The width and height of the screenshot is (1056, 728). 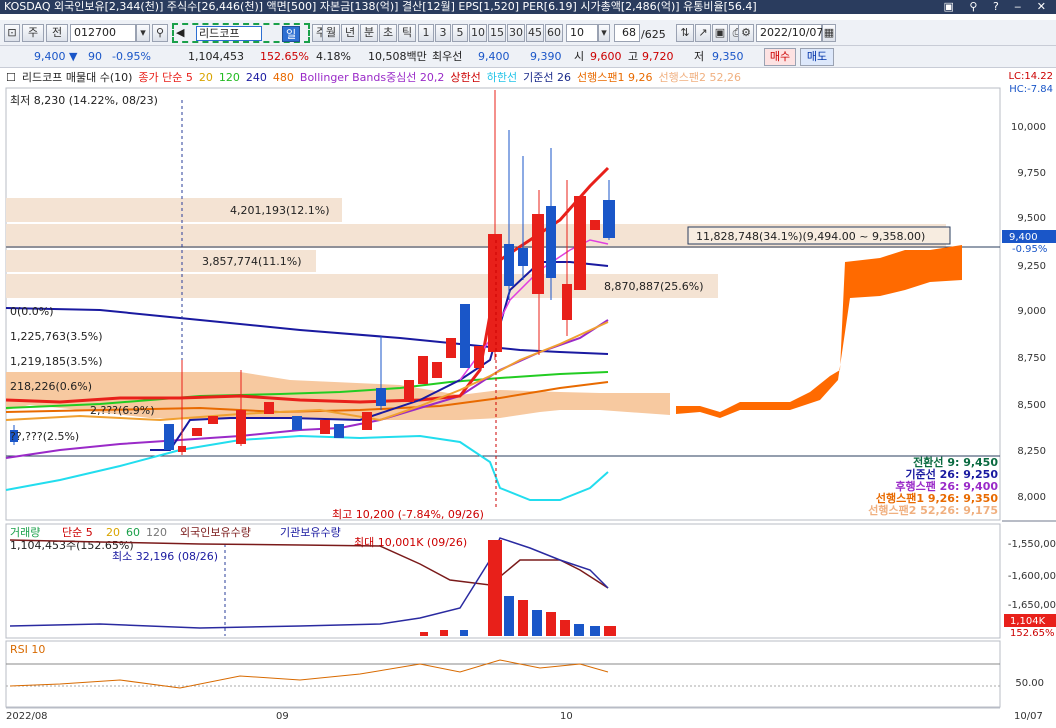 I want to click on vp-label: 2,???(6.9%), so click(x=122, y=410).